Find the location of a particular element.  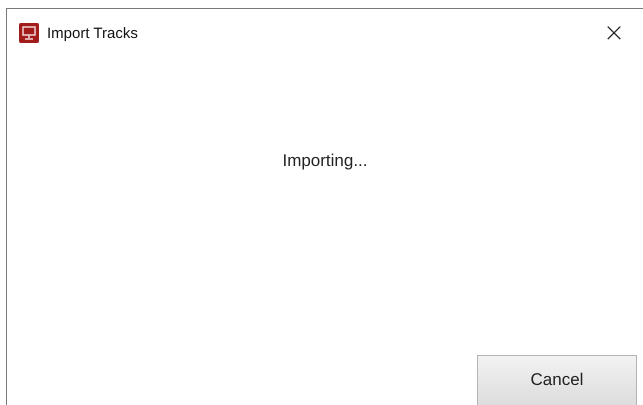

window-title: Import Tracks is located at coordinates (93, 33).